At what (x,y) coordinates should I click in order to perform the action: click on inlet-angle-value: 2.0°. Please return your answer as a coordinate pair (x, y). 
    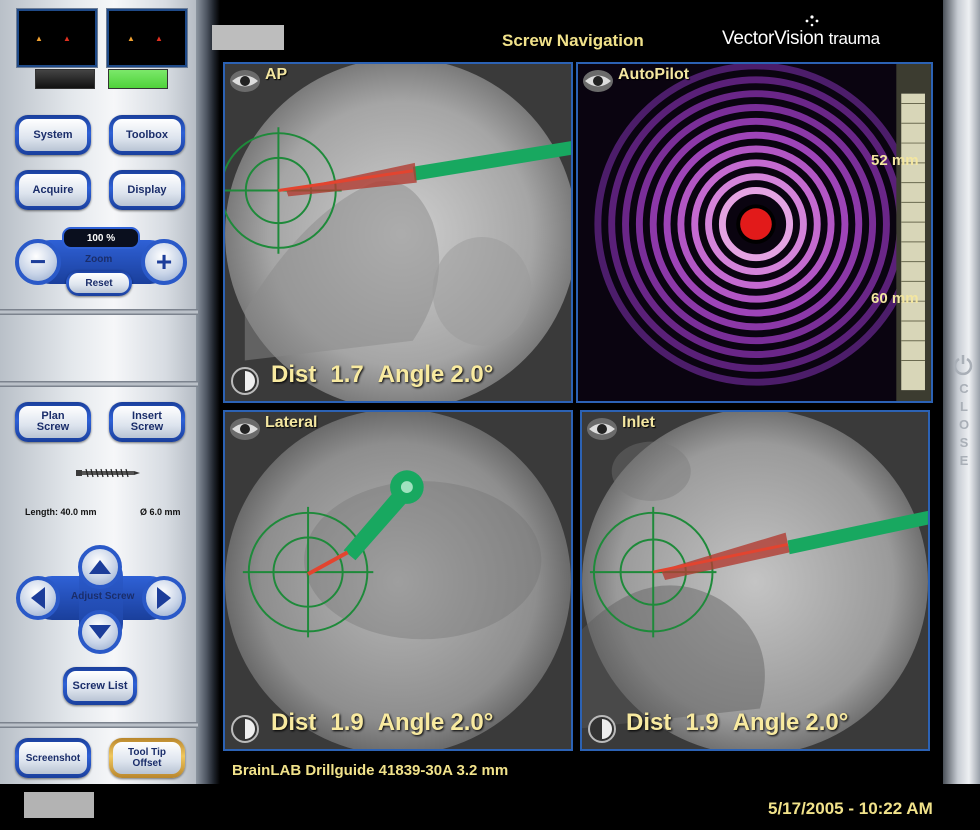
    Looking at the image, I should click on (827, 722).